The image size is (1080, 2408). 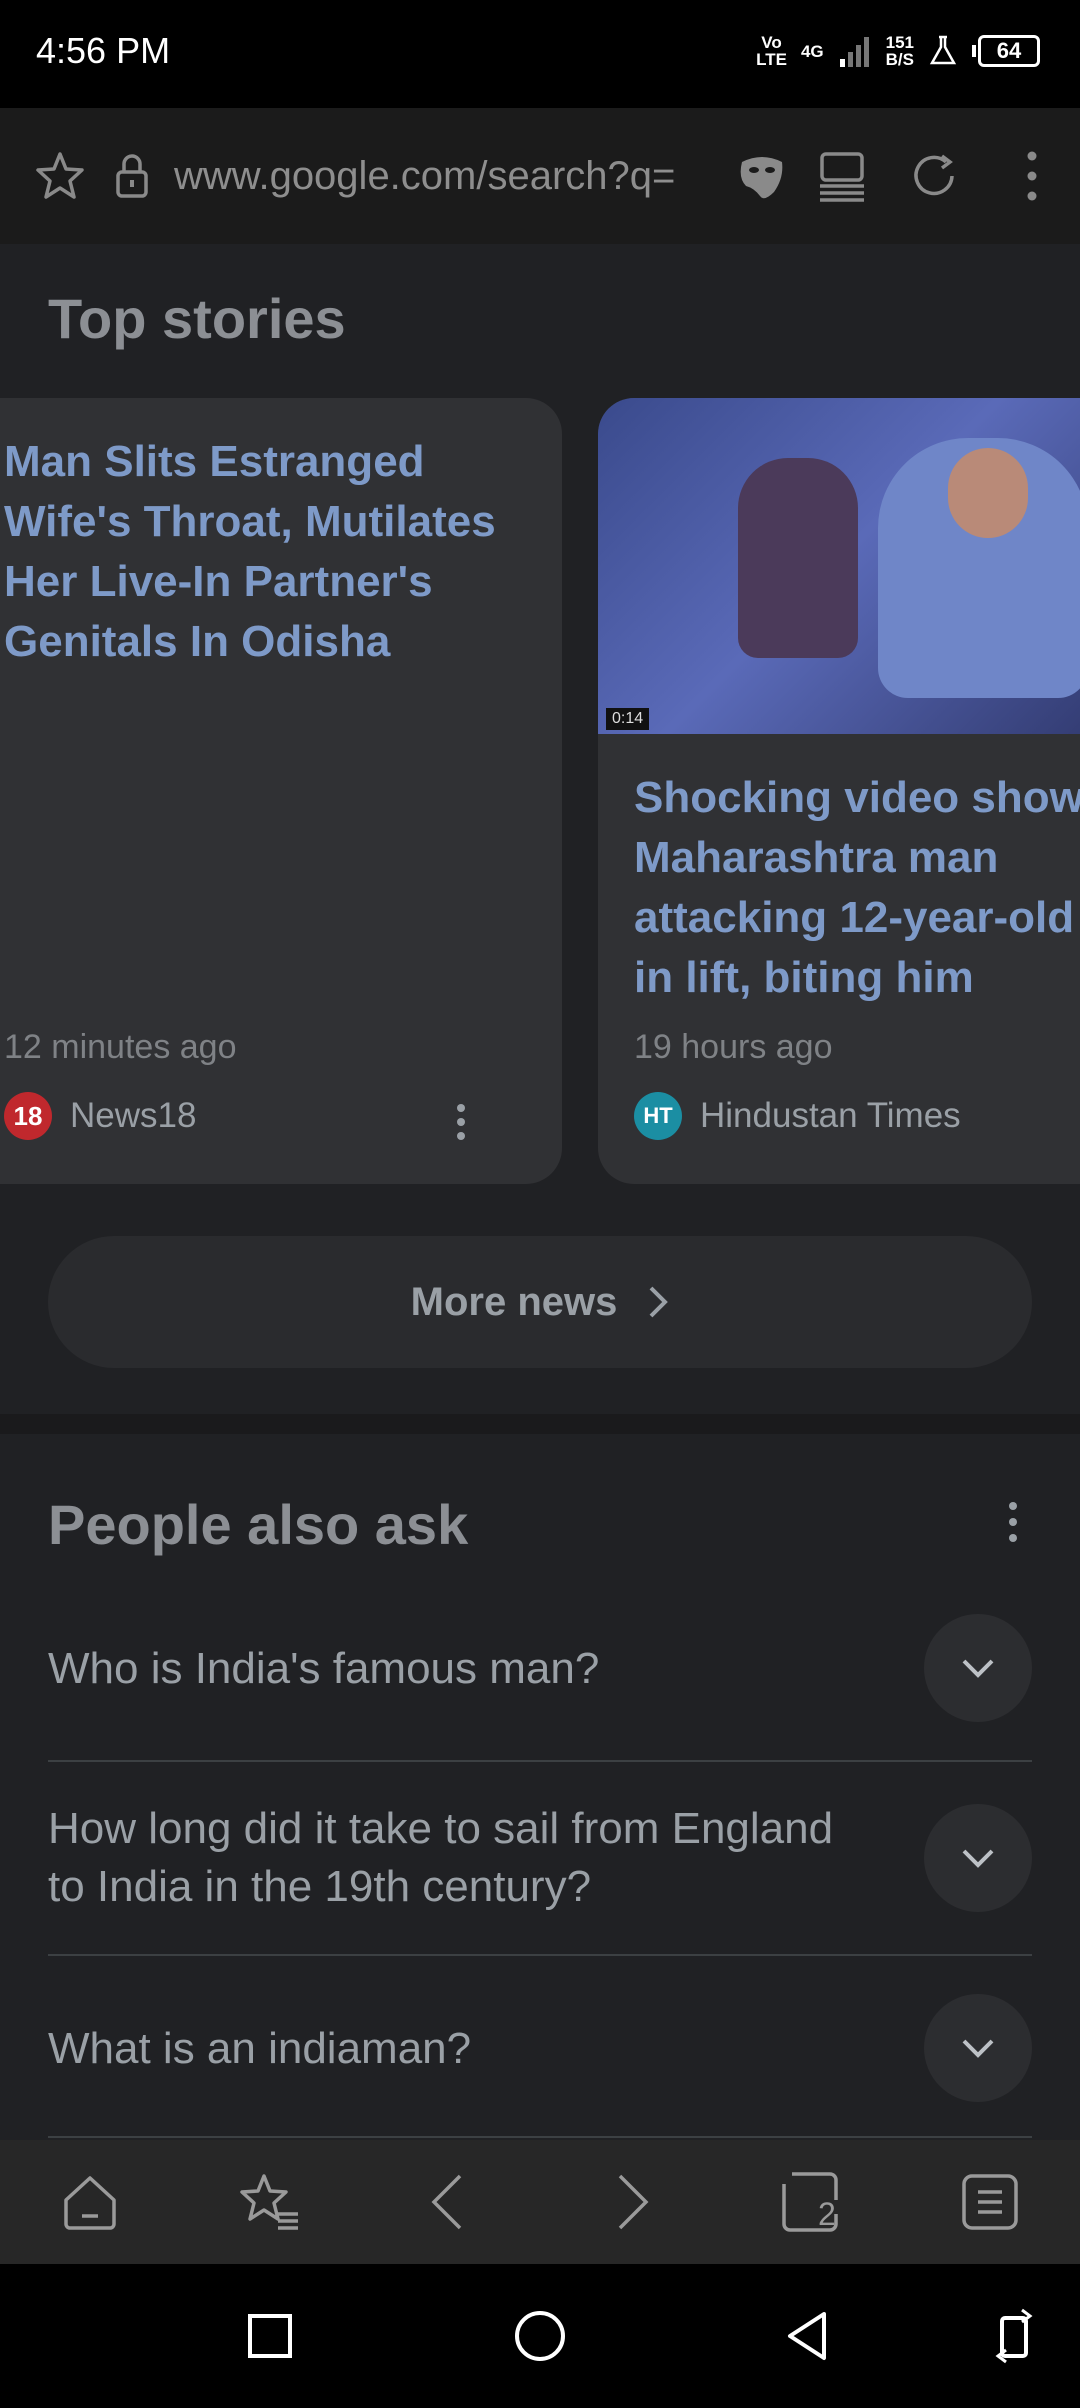 I want to click on video-duration: 0:14, so click(x=628, y=719).